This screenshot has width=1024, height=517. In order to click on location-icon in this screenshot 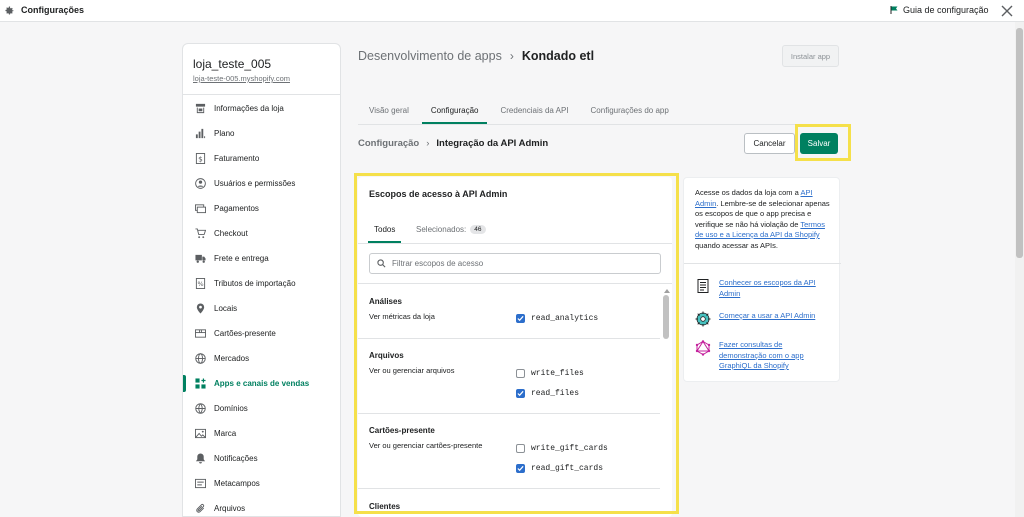, I will do `click(200, 308)`.